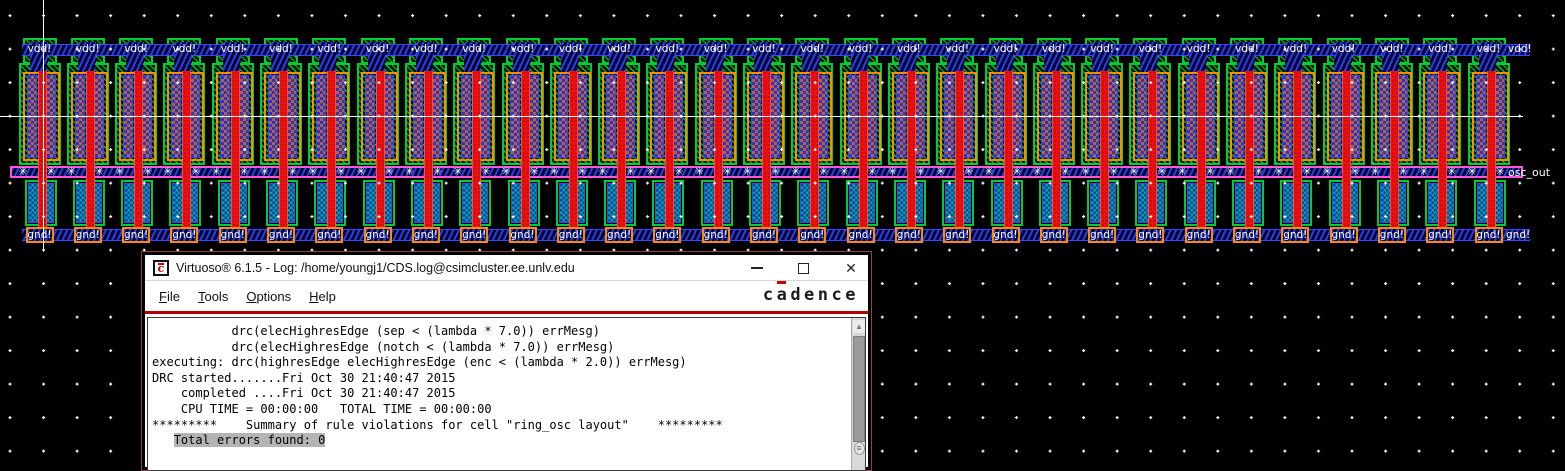 Image resolution: width=1565 pixels, height=471 pixels. I want to click on menu-item-options: Options, so click(268, 296).